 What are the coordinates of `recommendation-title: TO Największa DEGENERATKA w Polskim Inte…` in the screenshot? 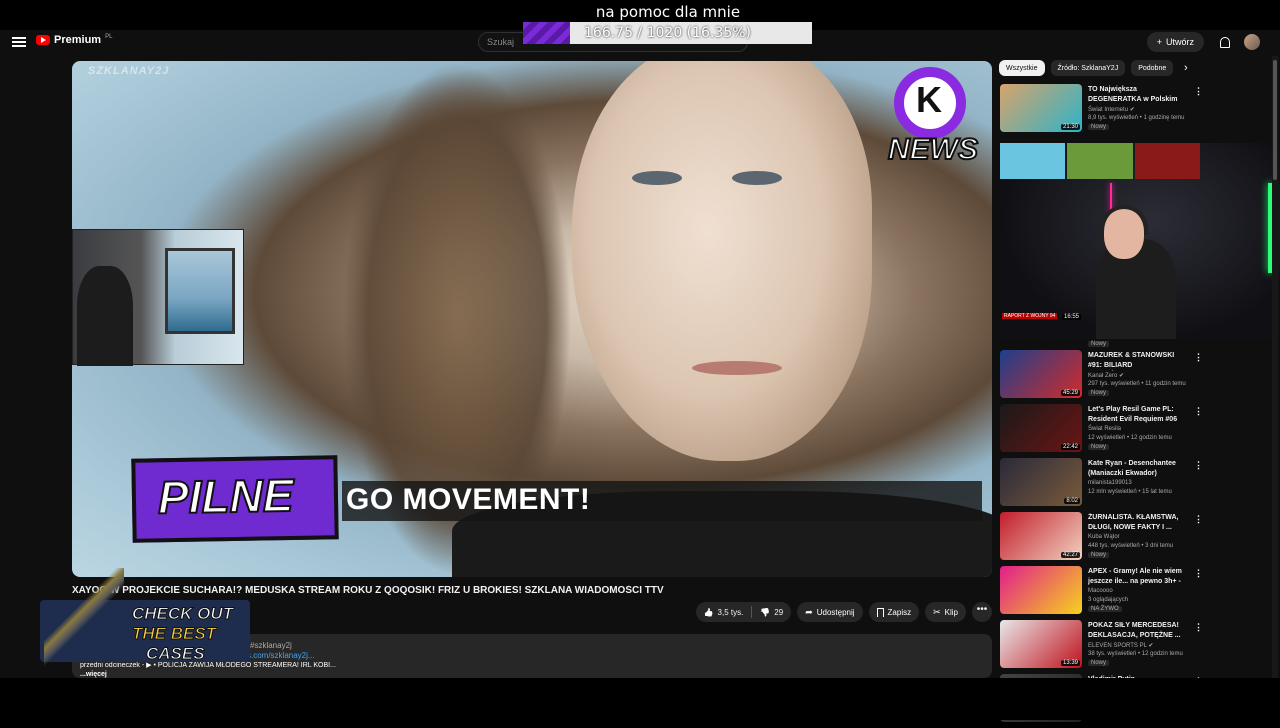 It's located at (1133, 94).